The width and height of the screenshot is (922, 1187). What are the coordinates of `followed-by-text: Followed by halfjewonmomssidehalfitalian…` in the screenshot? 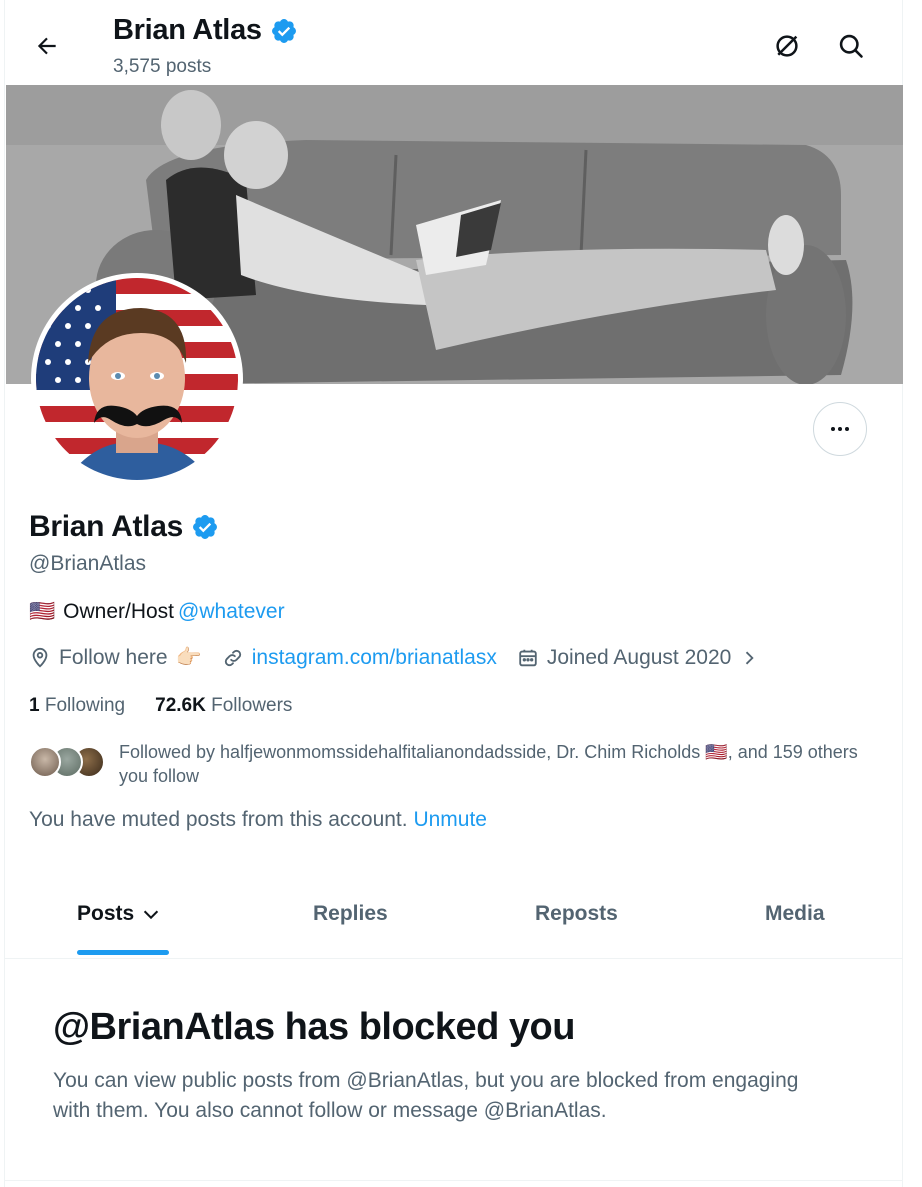 It's located at (494, 764).